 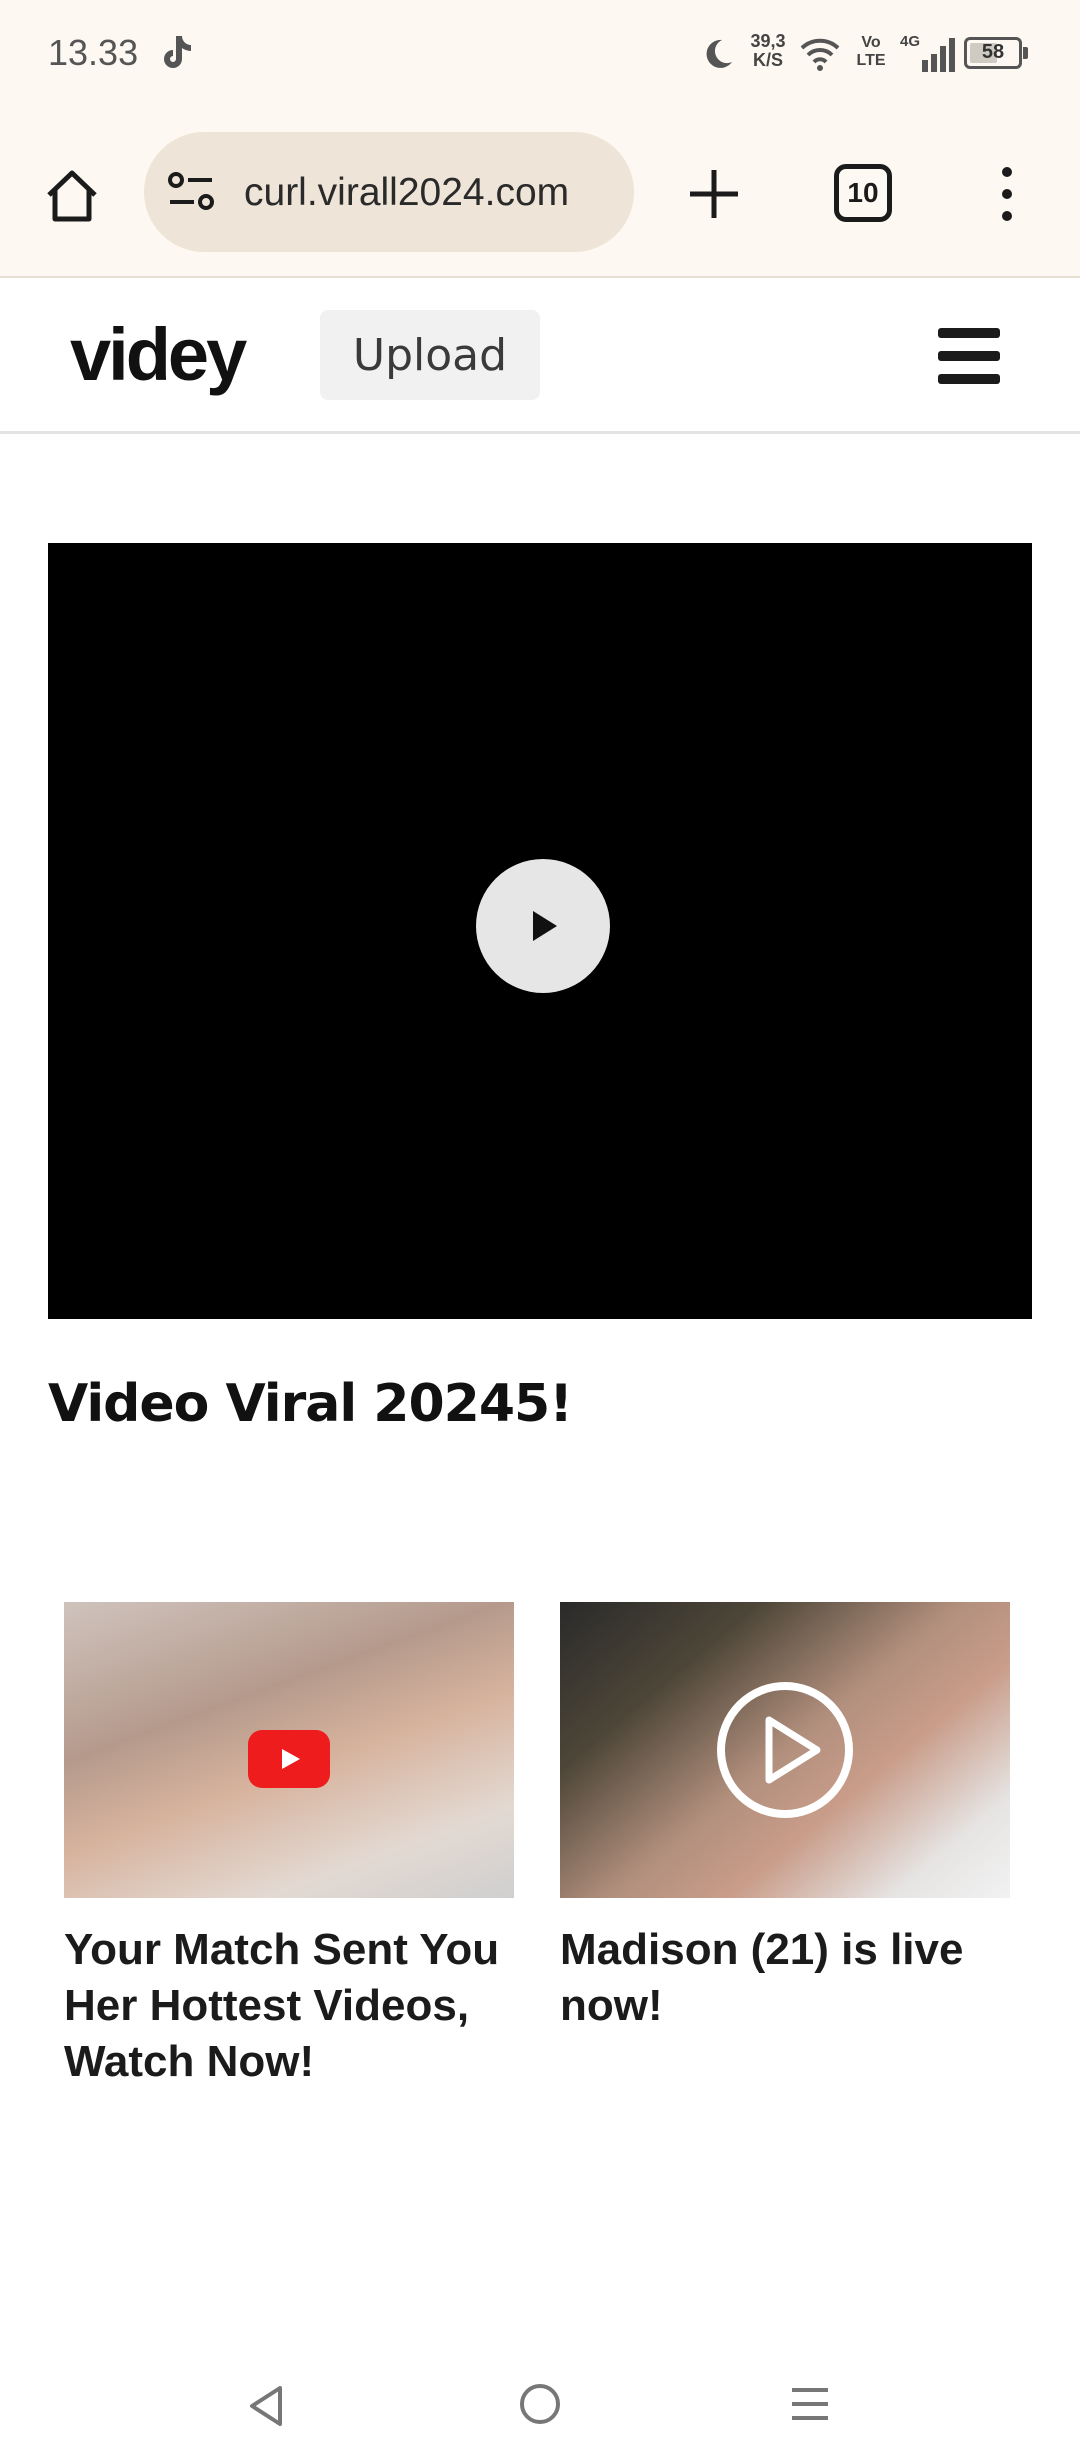 What do you see at coordinates (158, 355) in the screenshot?
I see `site-logo: videy` at bounding box center [158, 355].